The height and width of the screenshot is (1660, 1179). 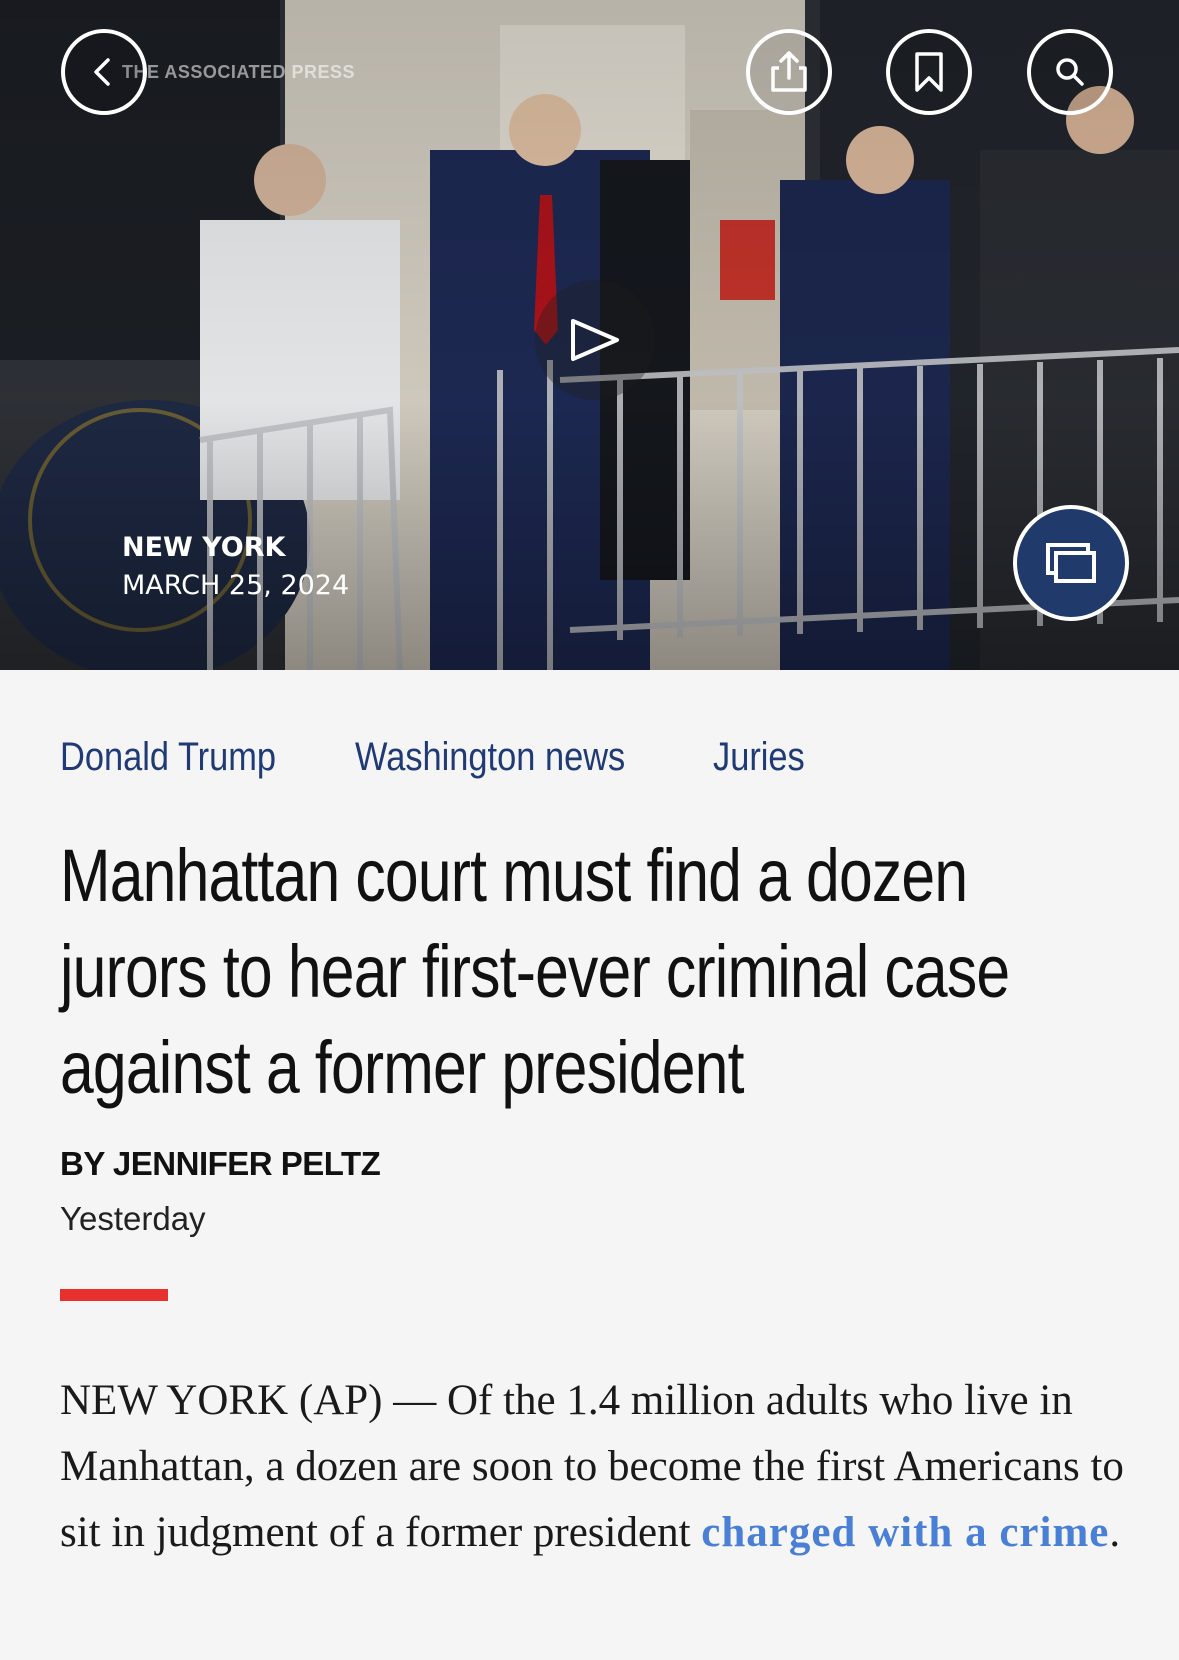 What do you see at coordinates (535, 971) in the screenshot?
I see `headline-line: jurors to hear first-ever criminal case` at bounding box center [535, 971].